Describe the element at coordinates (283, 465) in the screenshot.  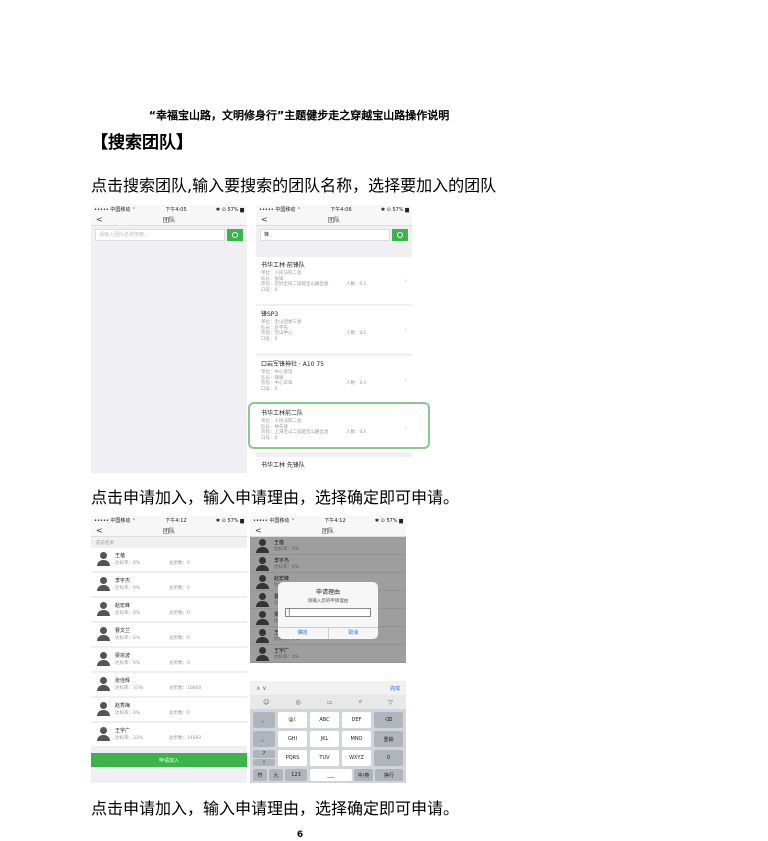
I see `team-name: 书华工林 先锋队` at that location.